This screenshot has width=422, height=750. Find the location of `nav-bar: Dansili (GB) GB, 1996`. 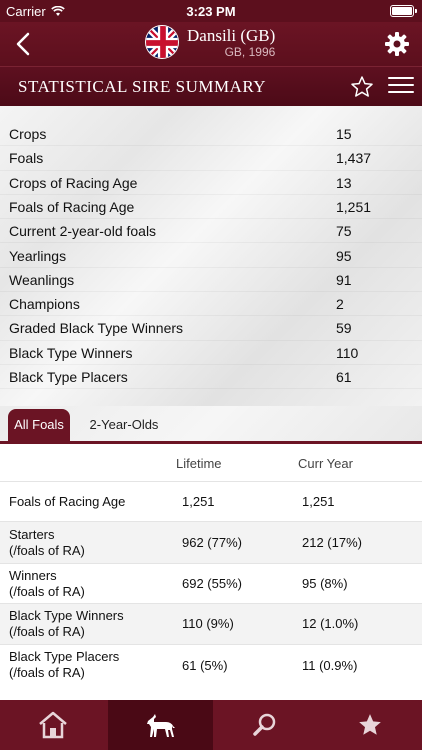

nav-bar: Dansili (GB) GB, 1996 is located at coordinates (211, 44).